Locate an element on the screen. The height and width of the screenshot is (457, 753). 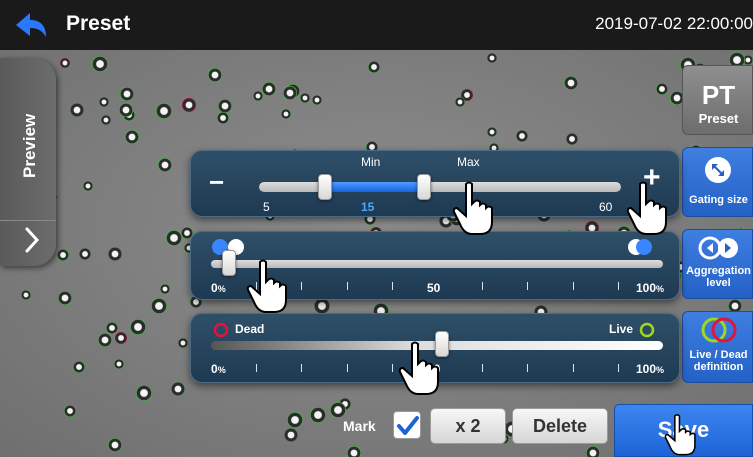
chevron-right-icon is located at coordinates (32, 240).